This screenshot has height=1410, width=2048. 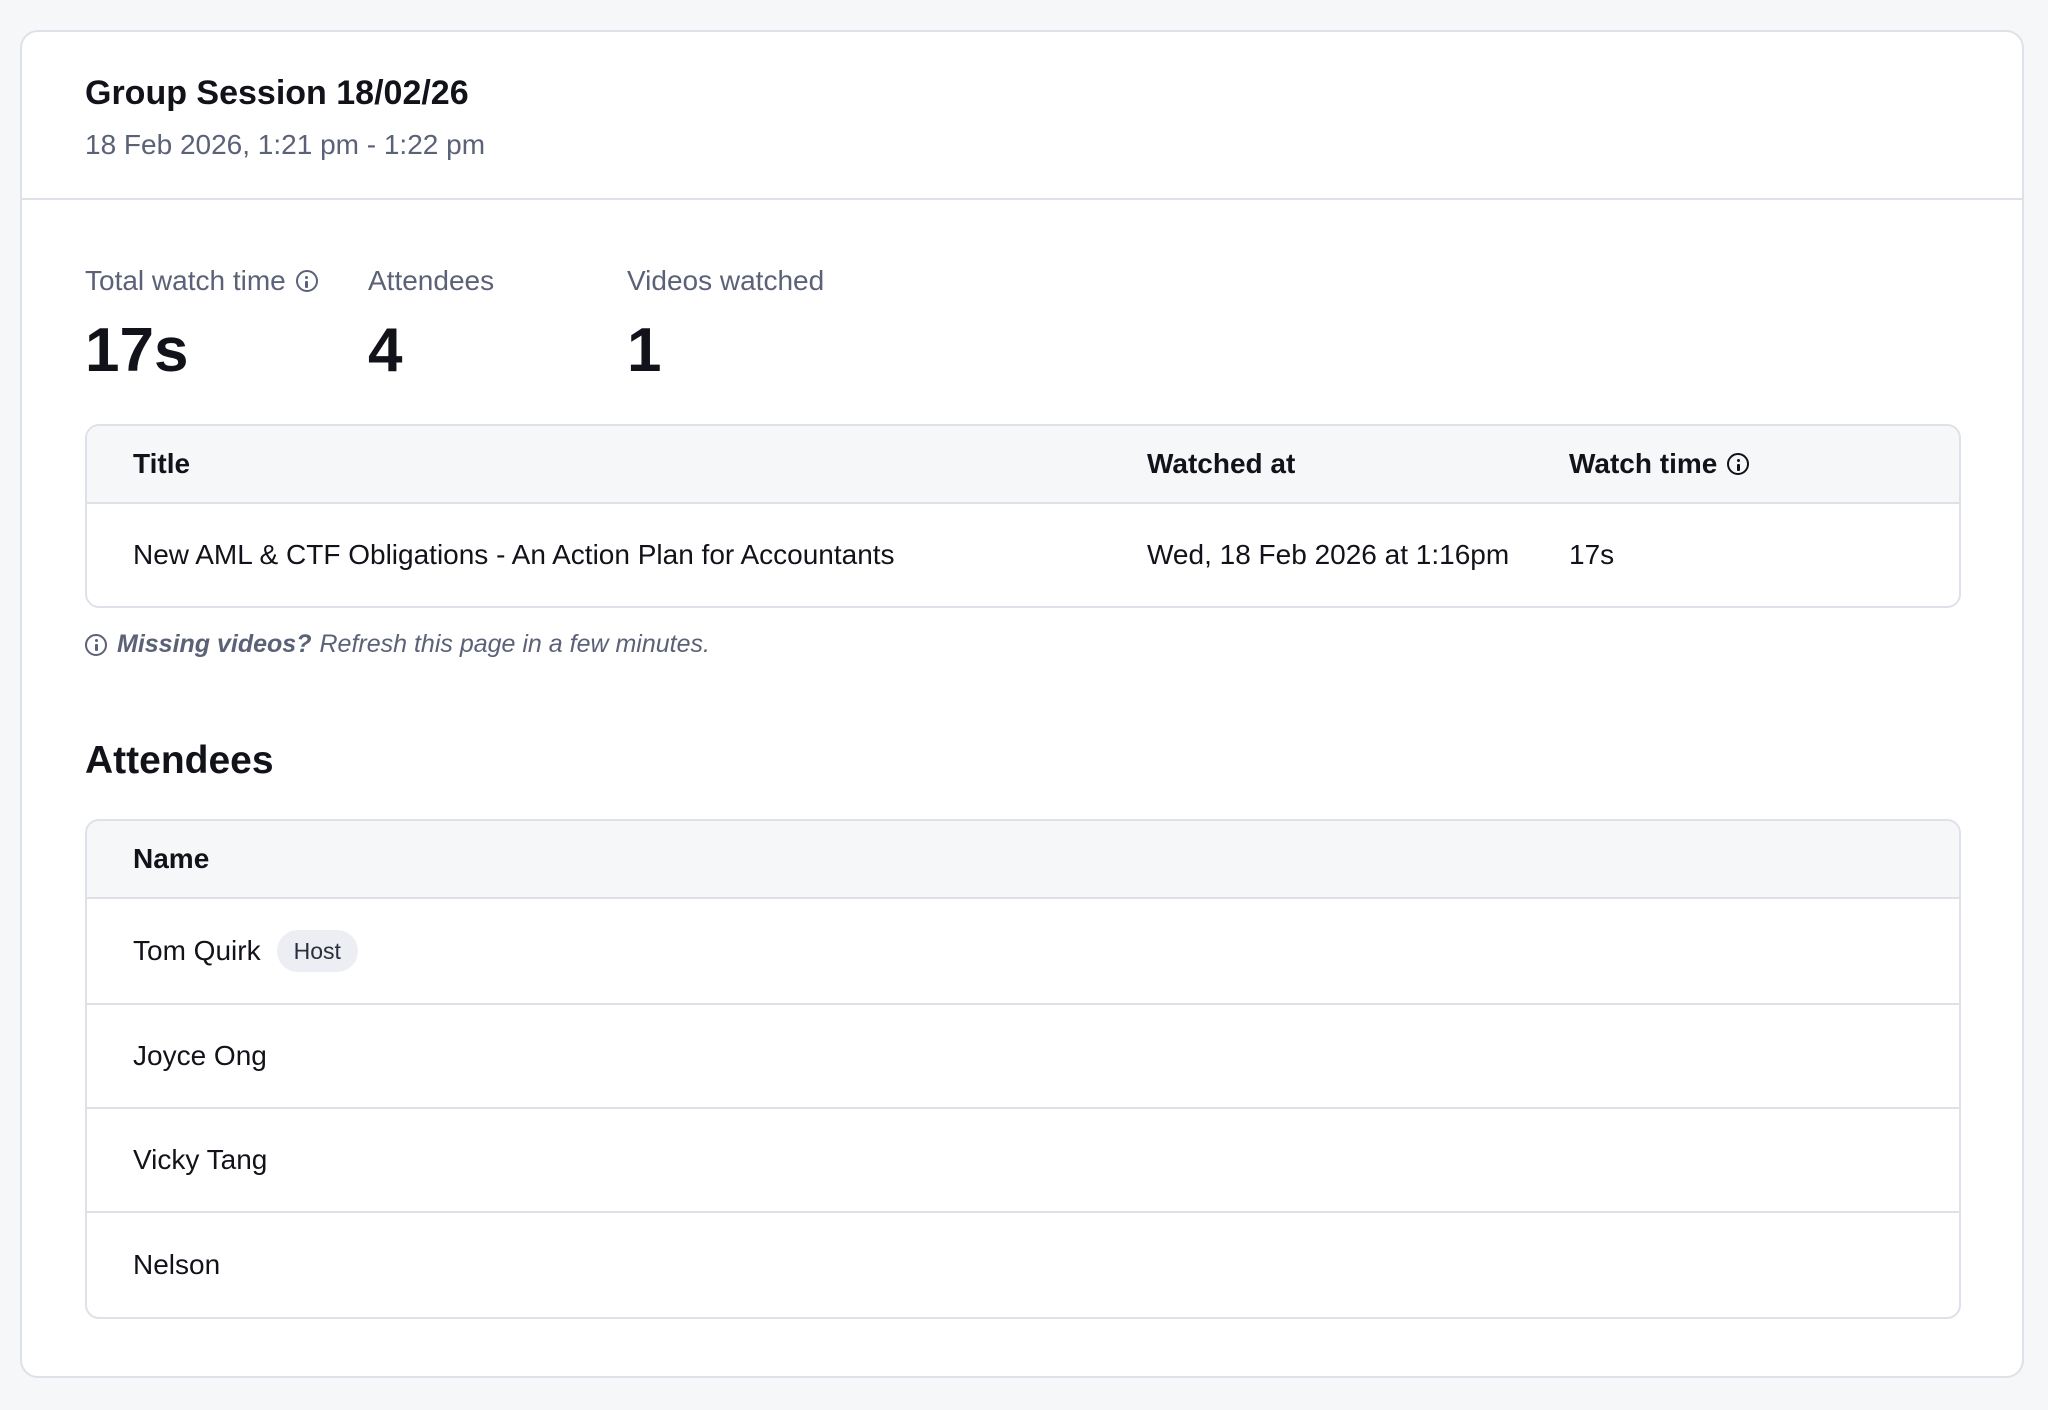 What do you see at coordinates (385, 350) in the screenshot?
I see `stat-value-attendees: 4` at bounding box center [385, 350].